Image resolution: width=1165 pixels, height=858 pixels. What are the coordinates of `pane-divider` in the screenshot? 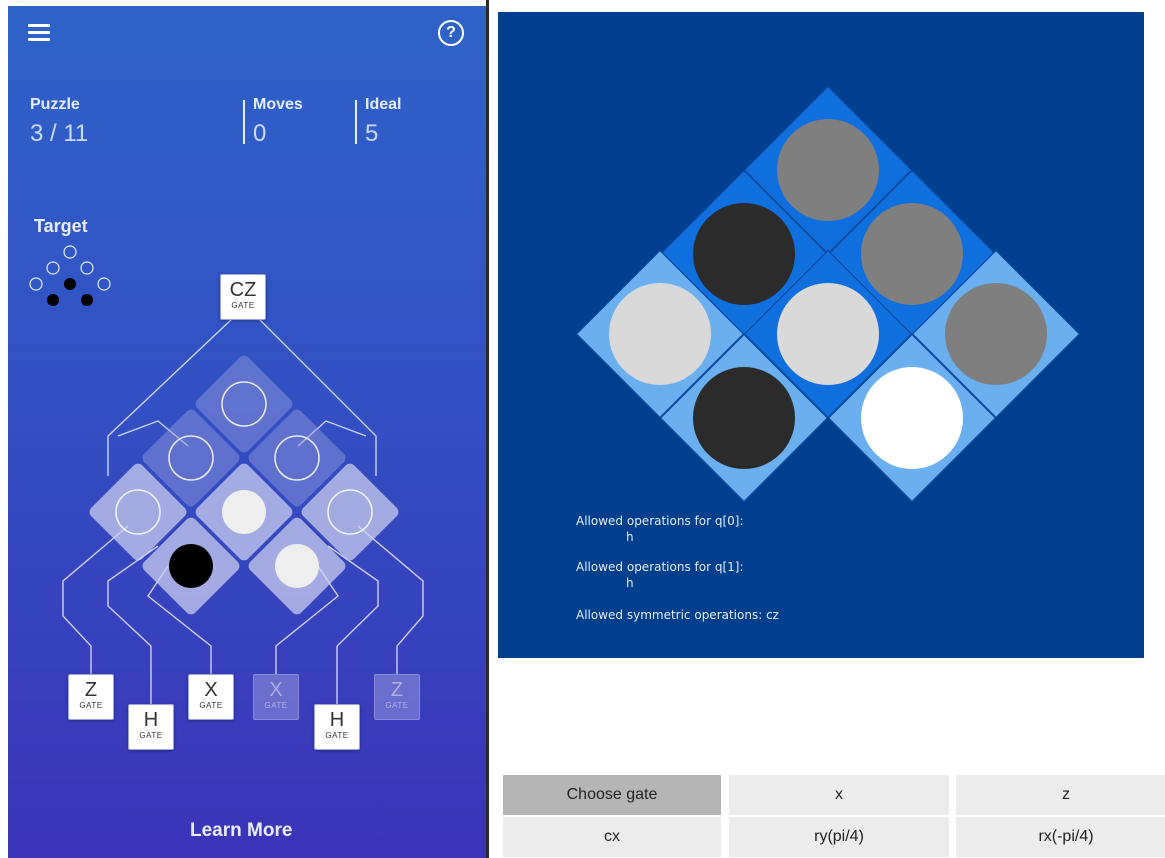 It's located at (487, 429).